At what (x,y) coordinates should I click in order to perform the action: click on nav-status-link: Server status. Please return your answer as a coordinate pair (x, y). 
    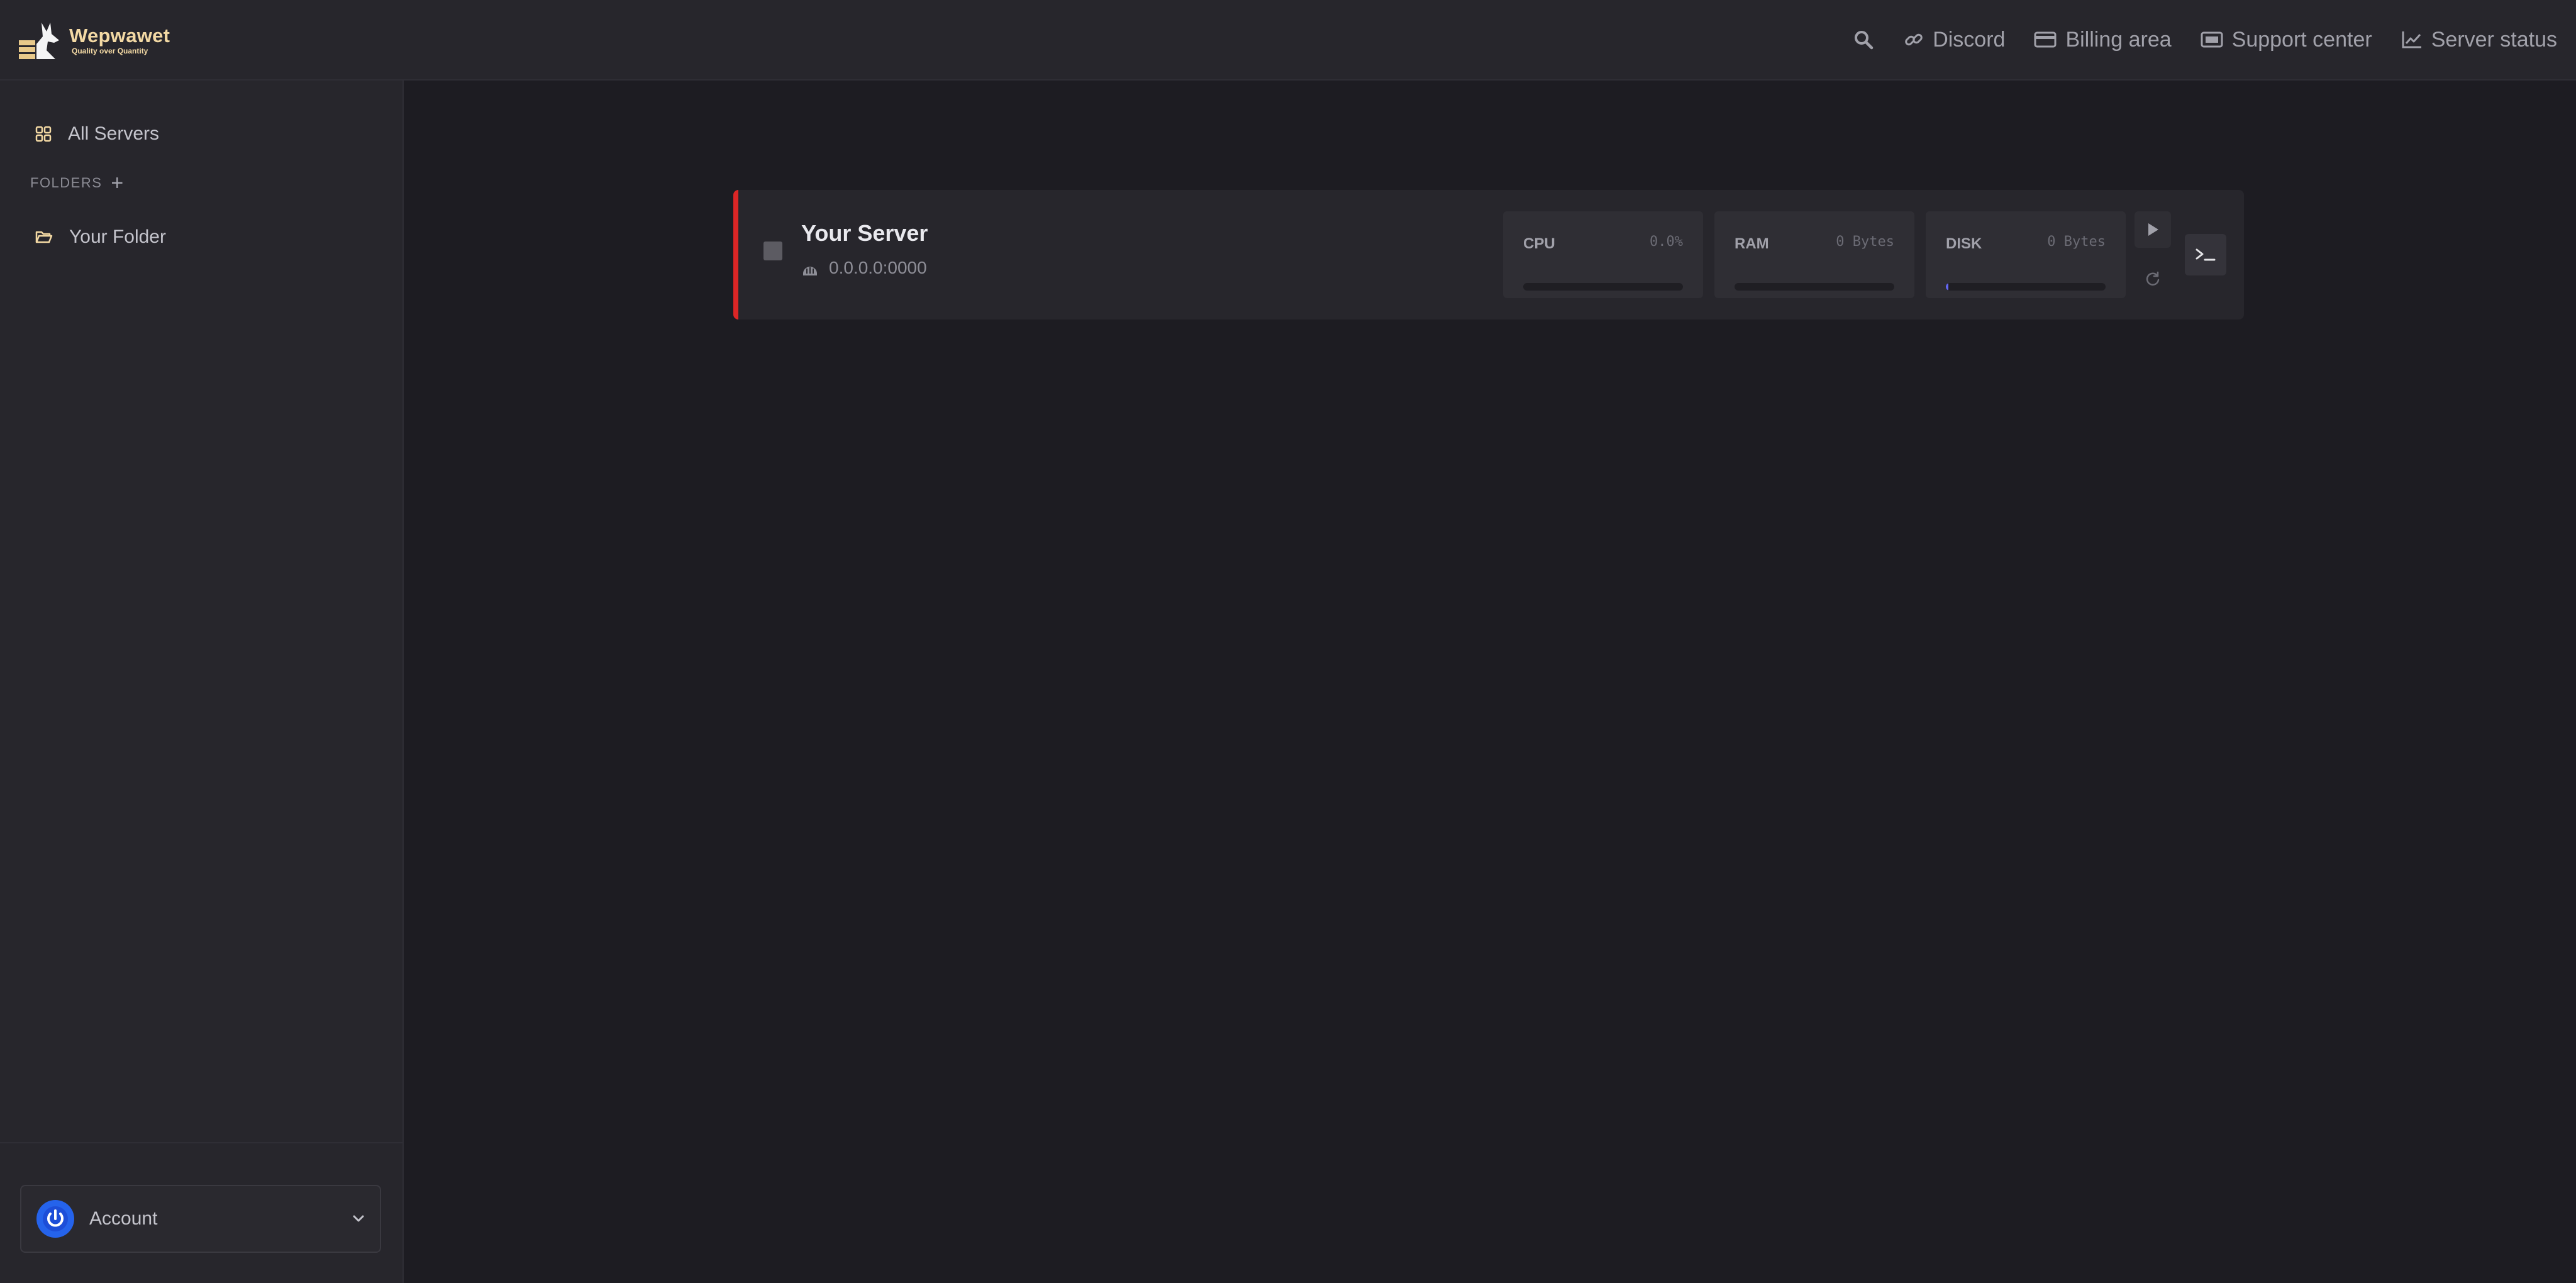
    Looking at the image, I should click on (2479, 40).